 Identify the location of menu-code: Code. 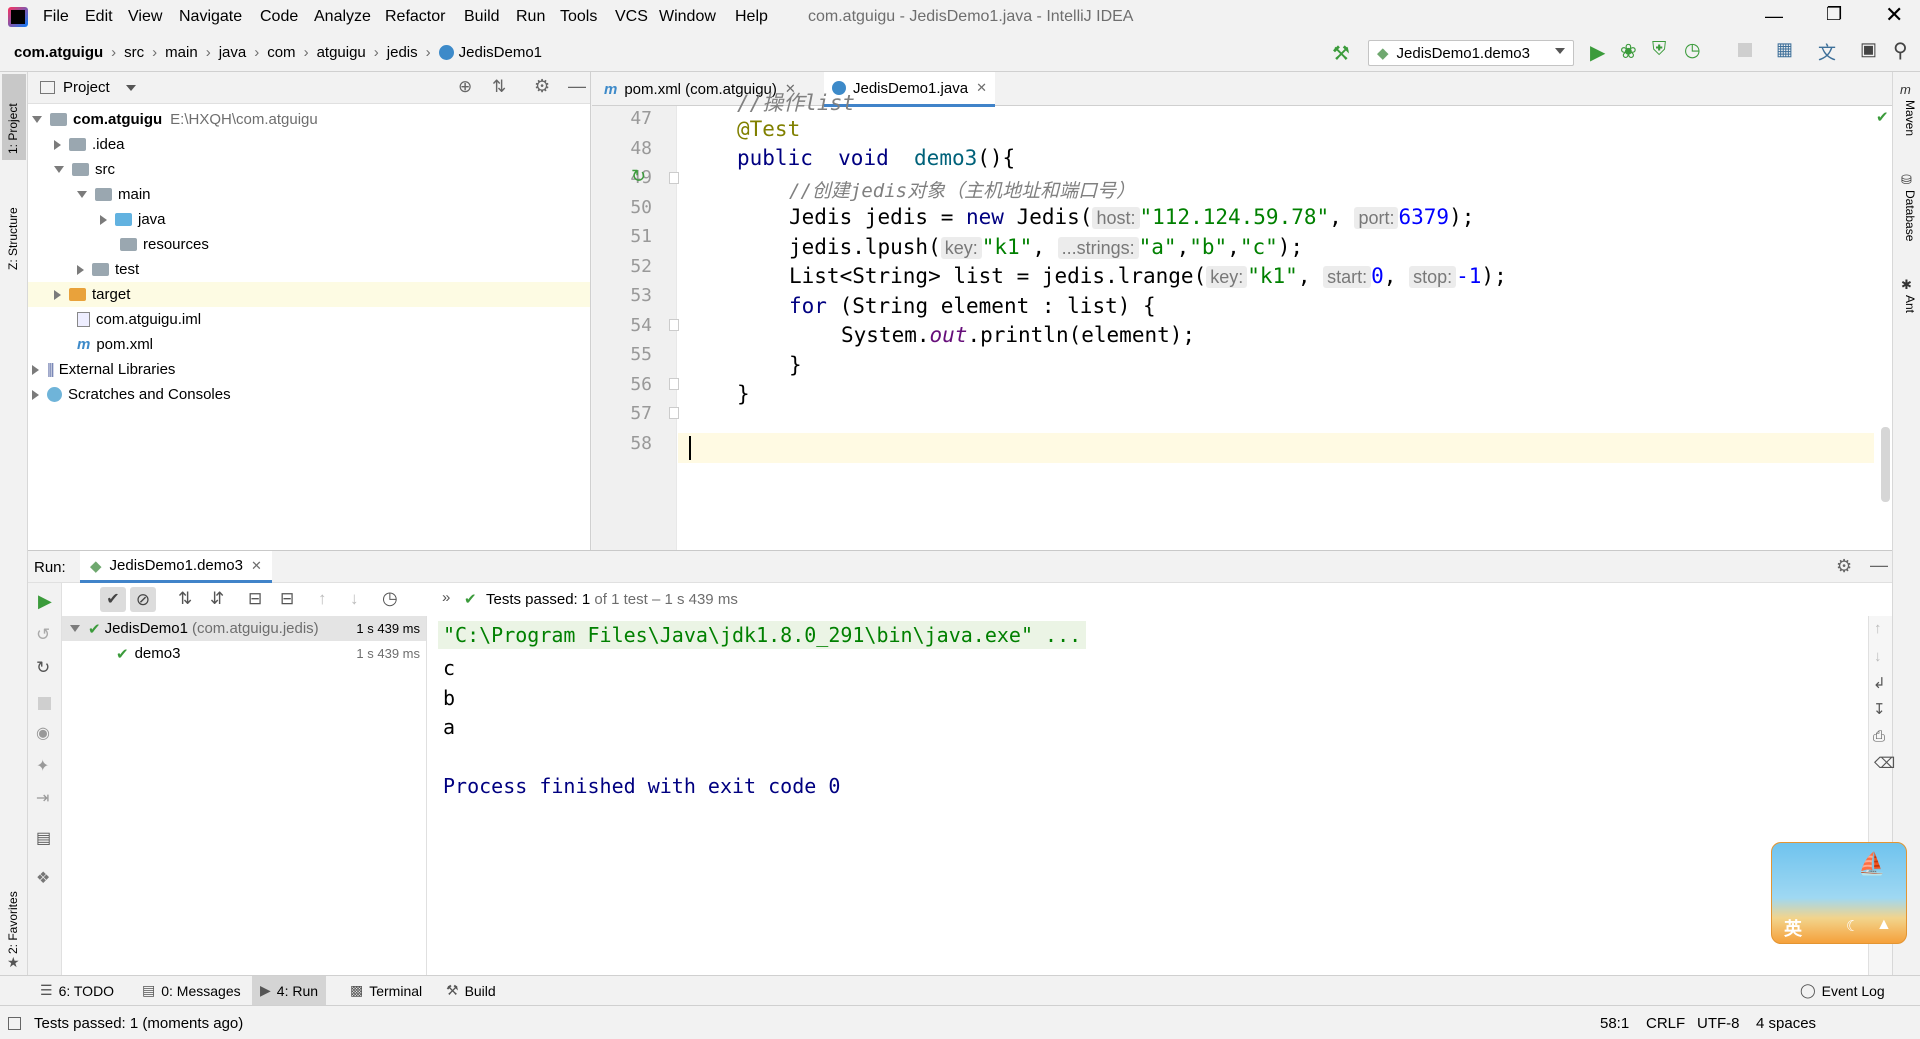
(279, 17).